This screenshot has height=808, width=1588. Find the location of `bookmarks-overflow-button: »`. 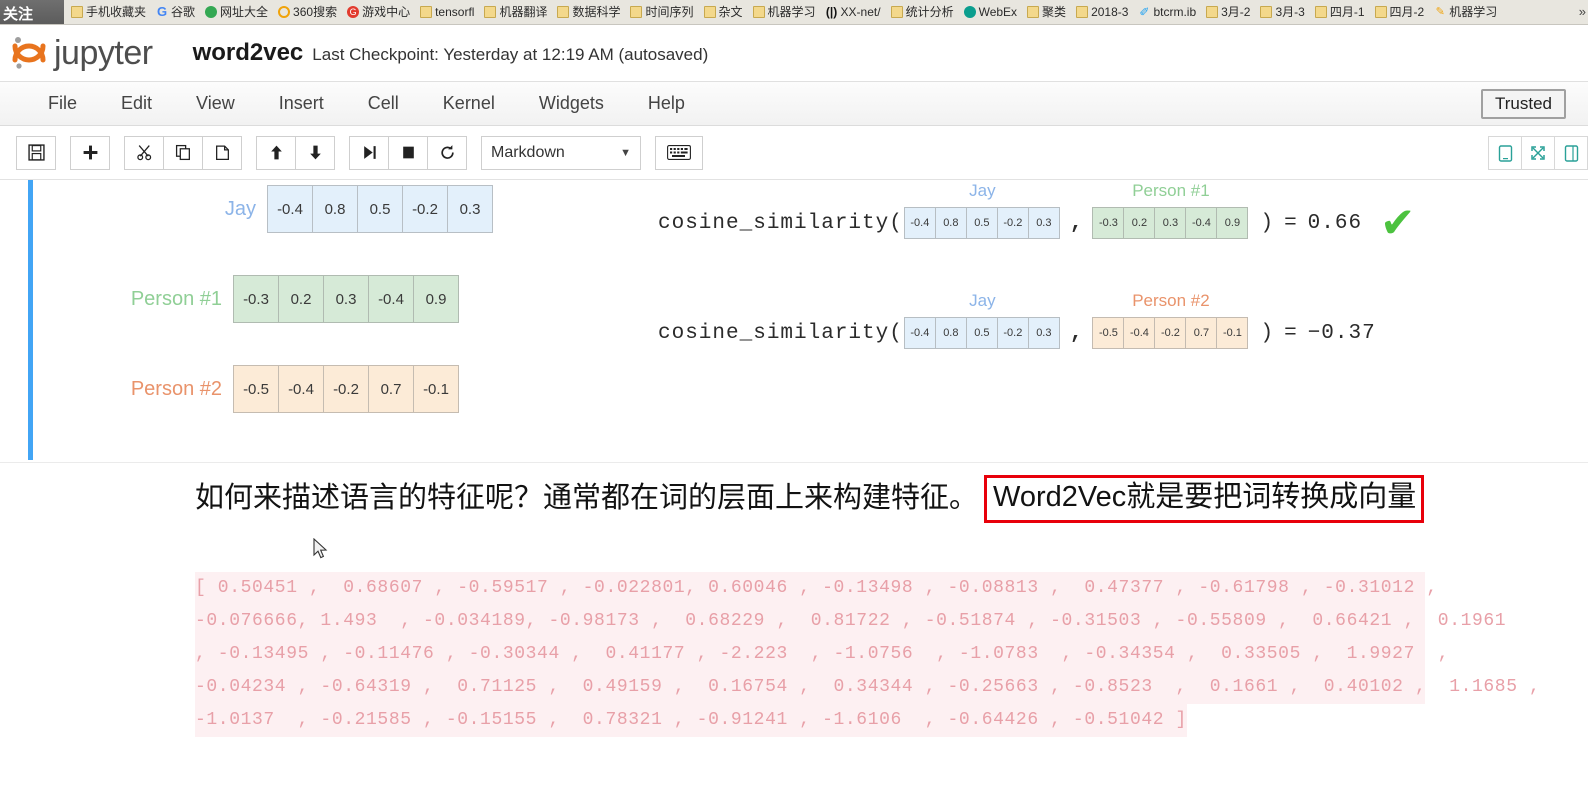

bookmarks-overflow-button: » is located at coordinates (1582, 11).